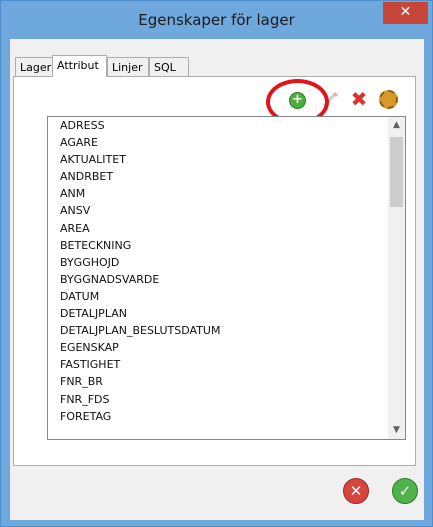 The image size is (433, 527). I want to click on close-button: ✕, so click(405, 13).